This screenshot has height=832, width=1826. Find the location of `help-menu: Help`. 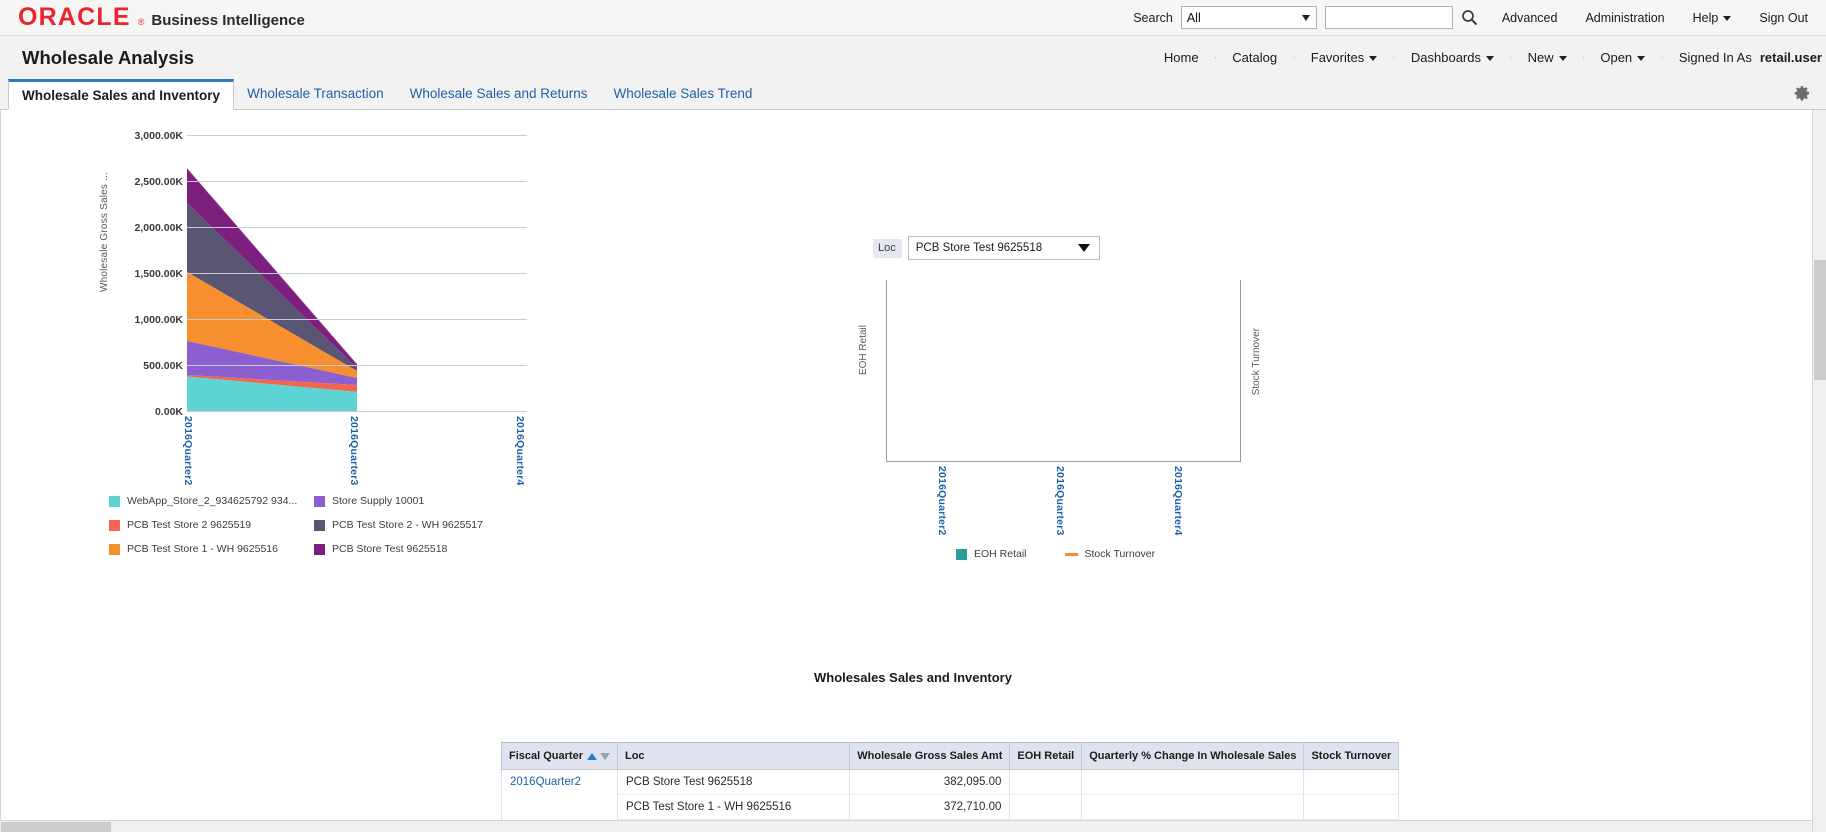

help-menu: Help is located at coordinates (1712, 18).